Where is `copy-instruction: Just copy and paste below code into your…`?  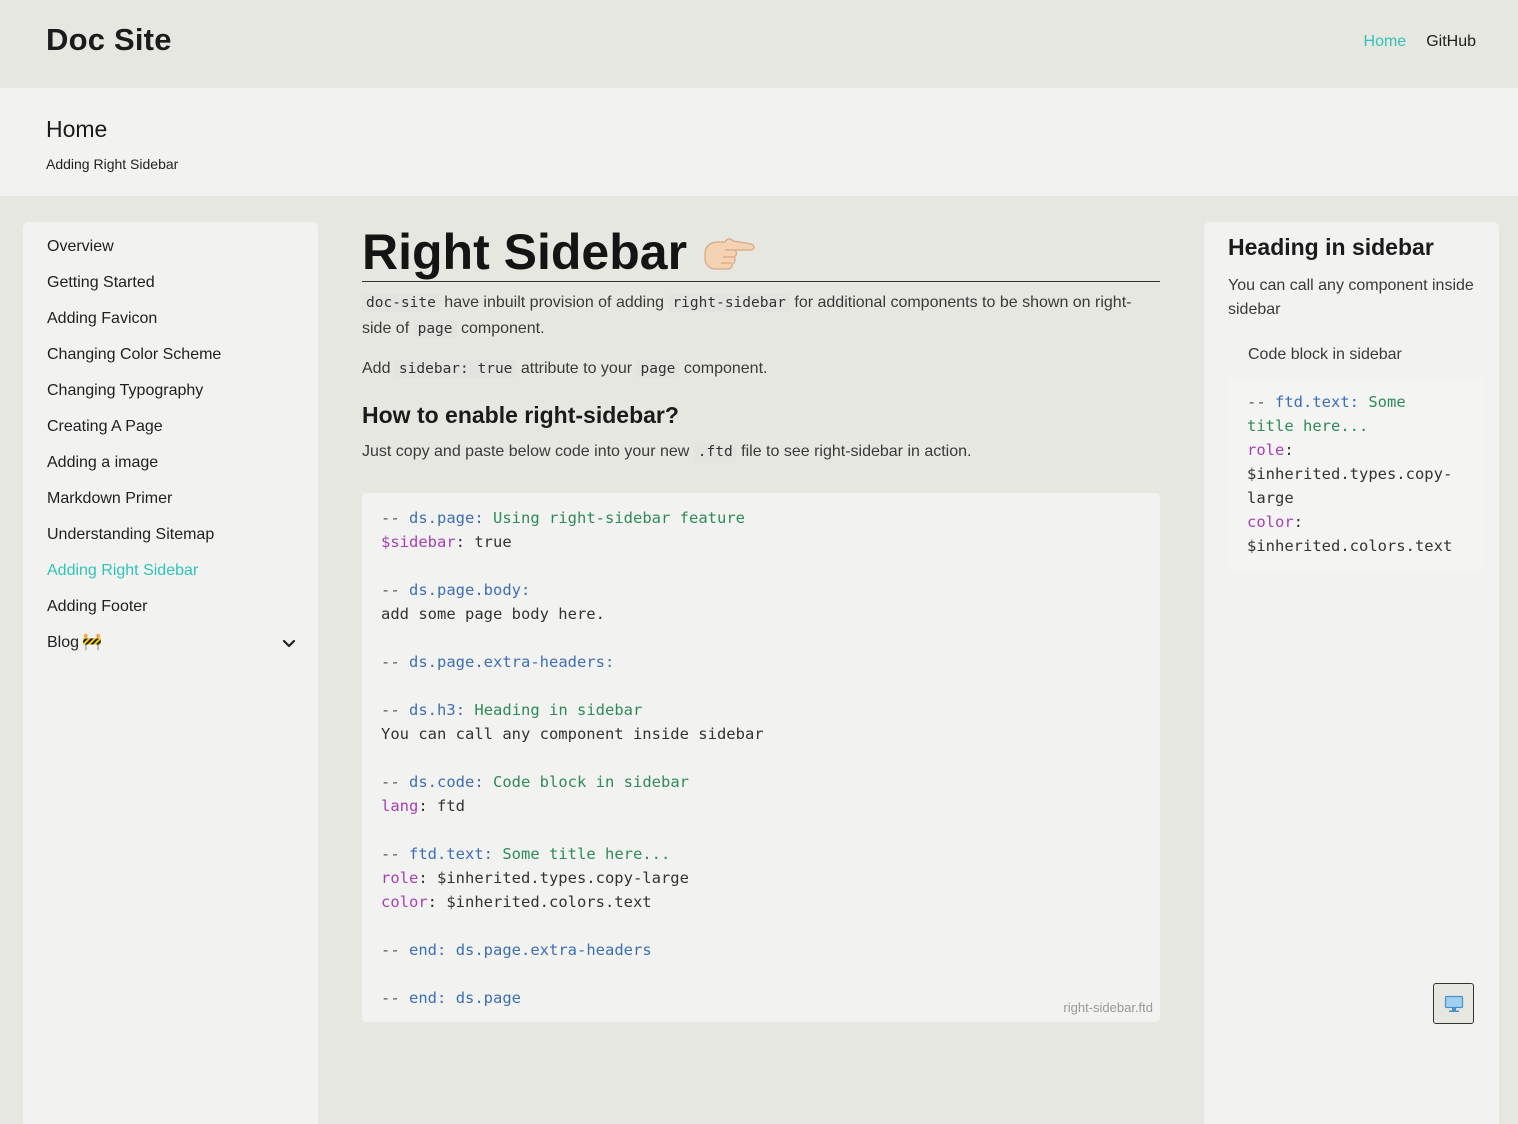
copy-instruction: Just copy and paste below code into your… is located at coordinates (761, 452).